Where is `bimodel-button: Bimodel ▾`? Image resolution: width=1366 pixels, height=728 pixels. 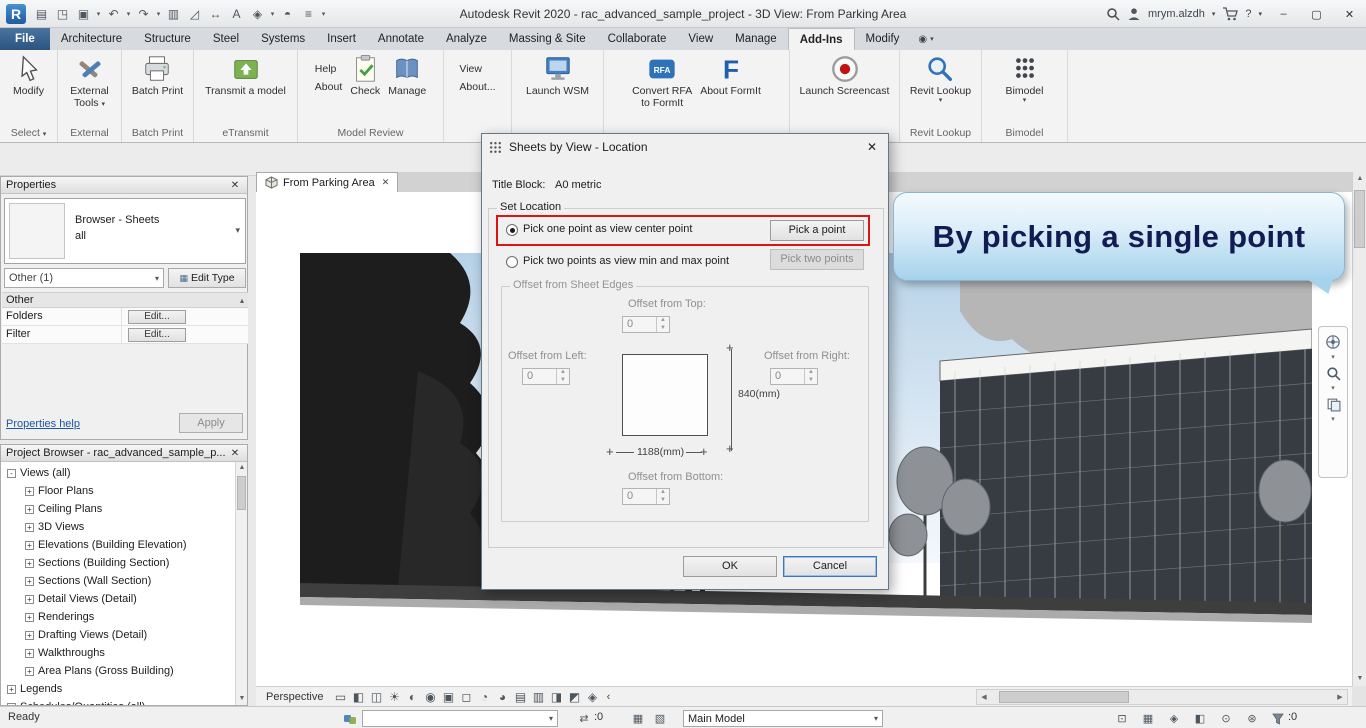 bimodel-button: Bimodel ▾ is located at coordinates (1025, 89).